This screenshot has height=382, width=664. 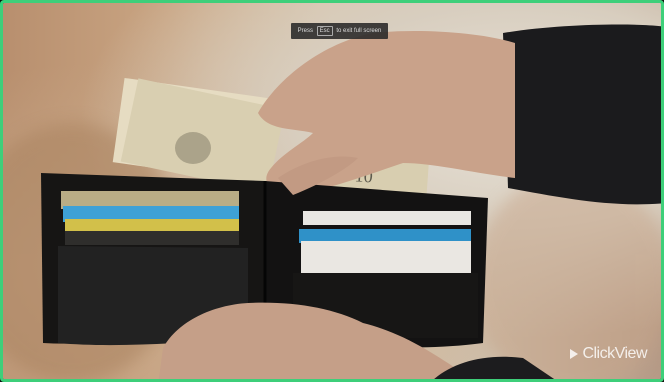 What do you see at coordinates (324, 31) in the screenshot?
I see `esc-key-badge: Esc` at bounding box center [324, 31].